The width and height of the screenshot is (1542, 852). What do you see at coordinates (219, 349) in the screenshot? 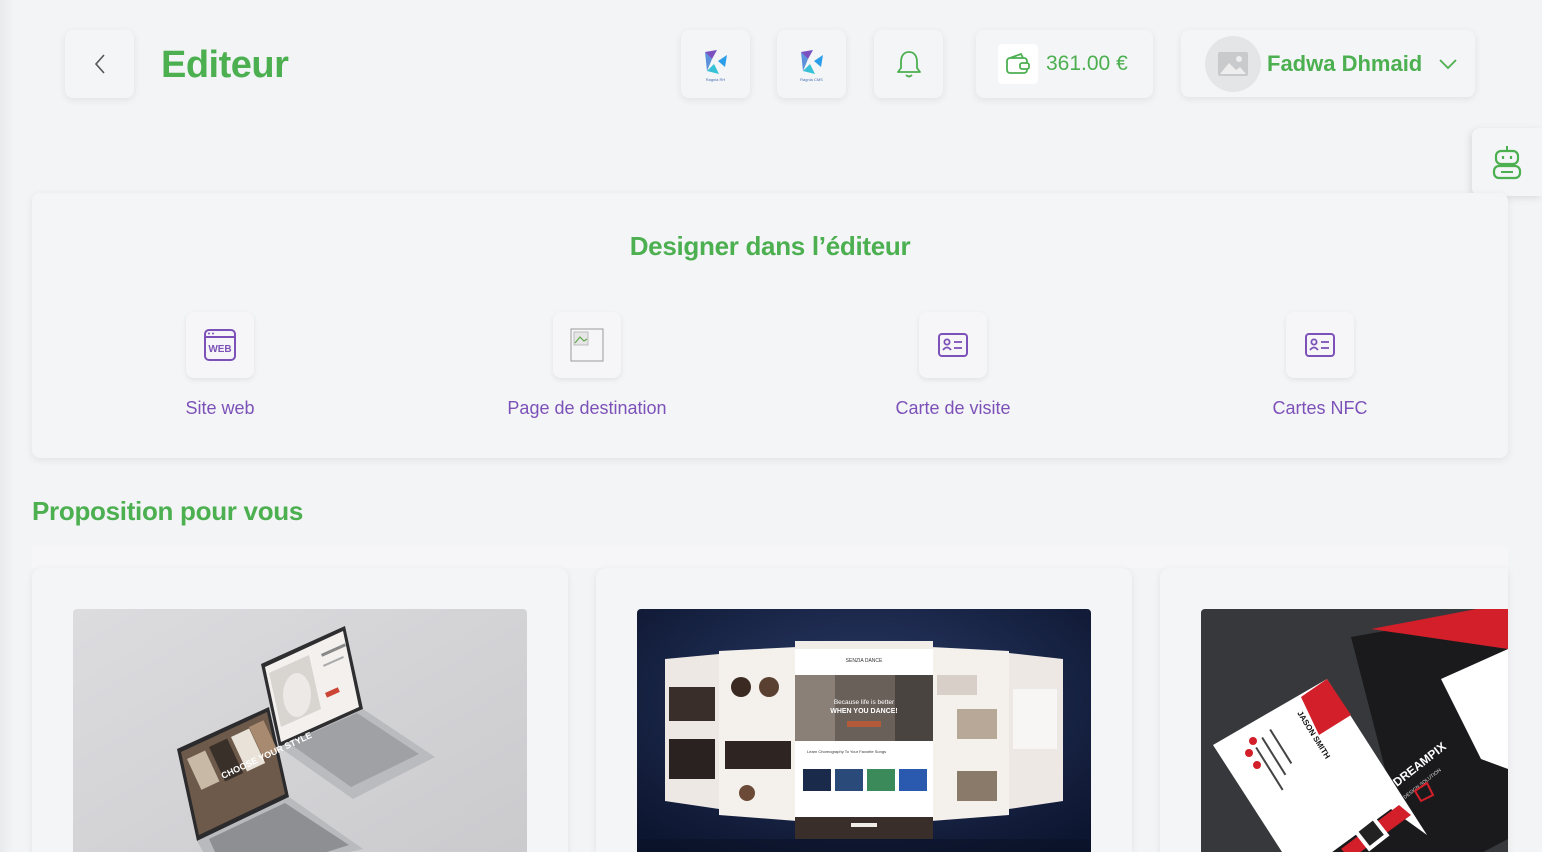
I see `svg-text: WEB` at bounding box center [219, 349].